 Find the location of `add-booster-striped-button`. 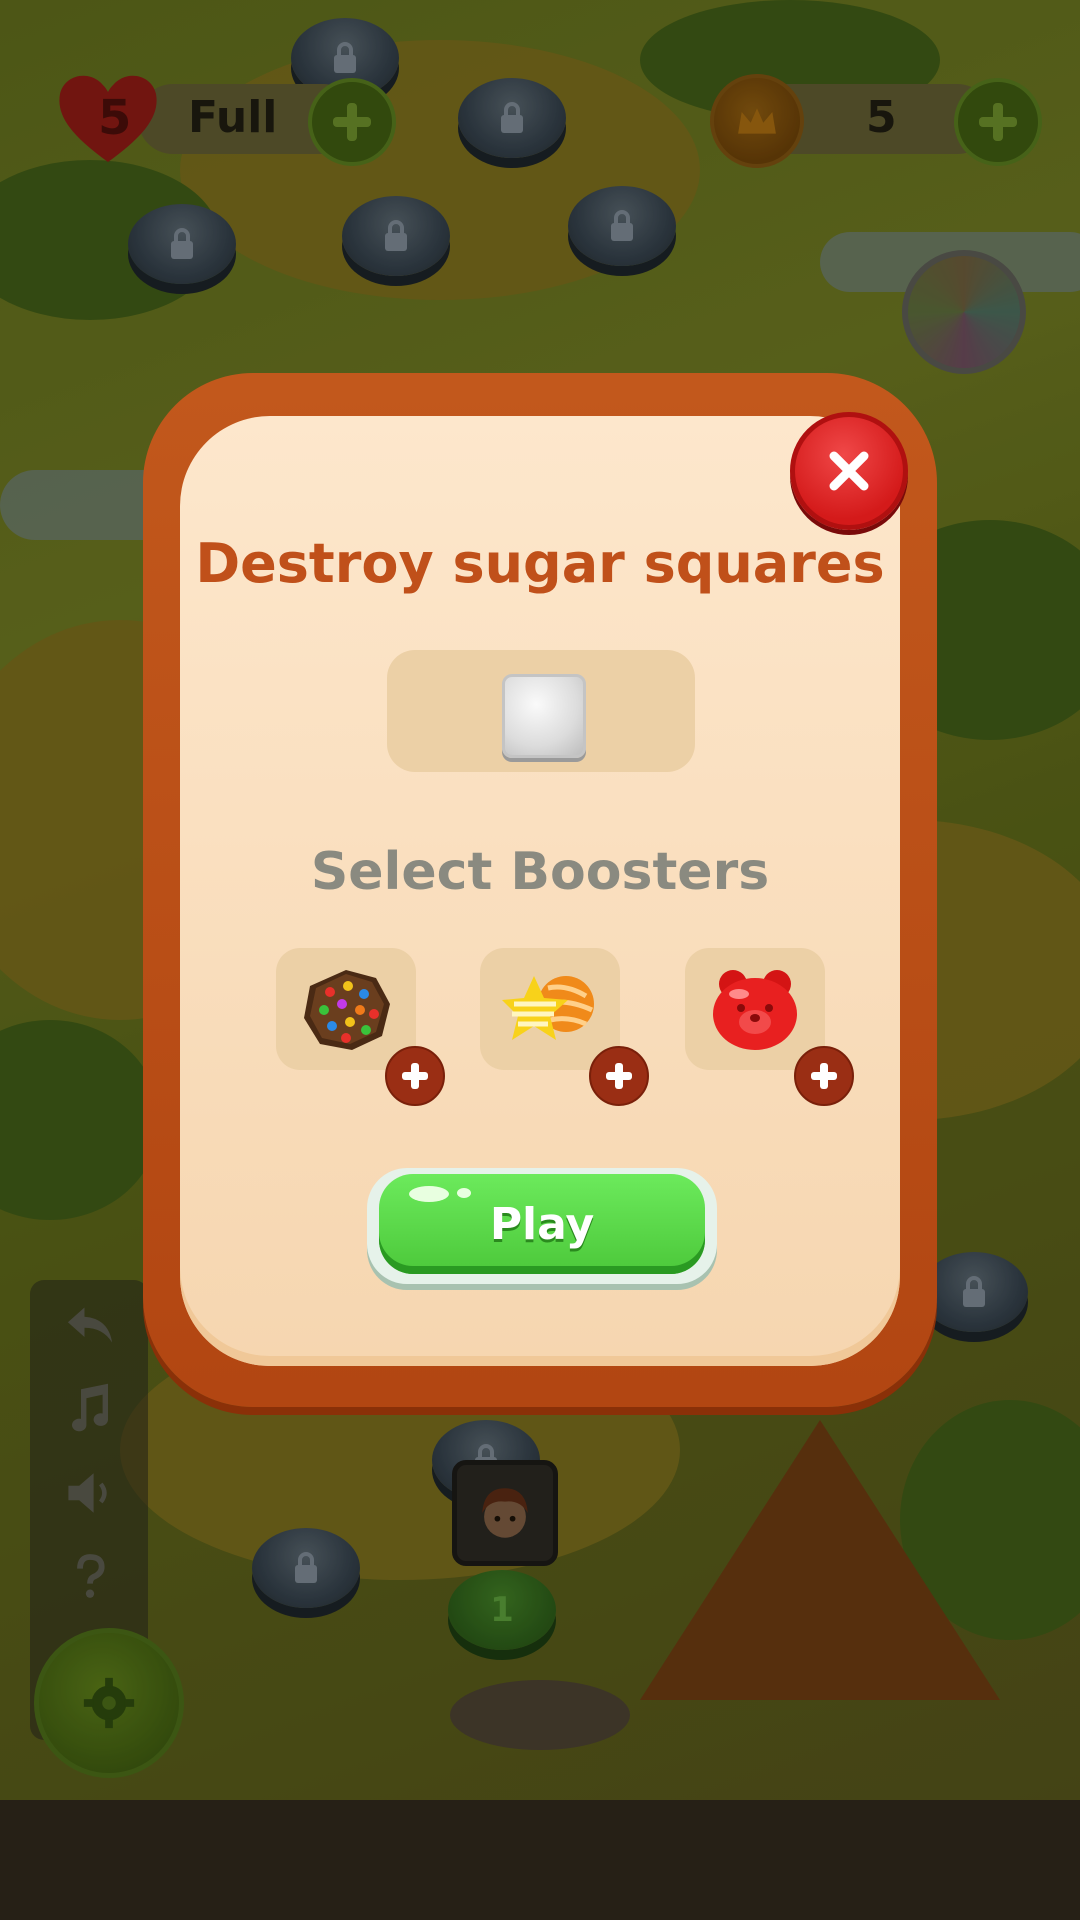

add-booster-striped-button is located at coordinates (619, 1076).